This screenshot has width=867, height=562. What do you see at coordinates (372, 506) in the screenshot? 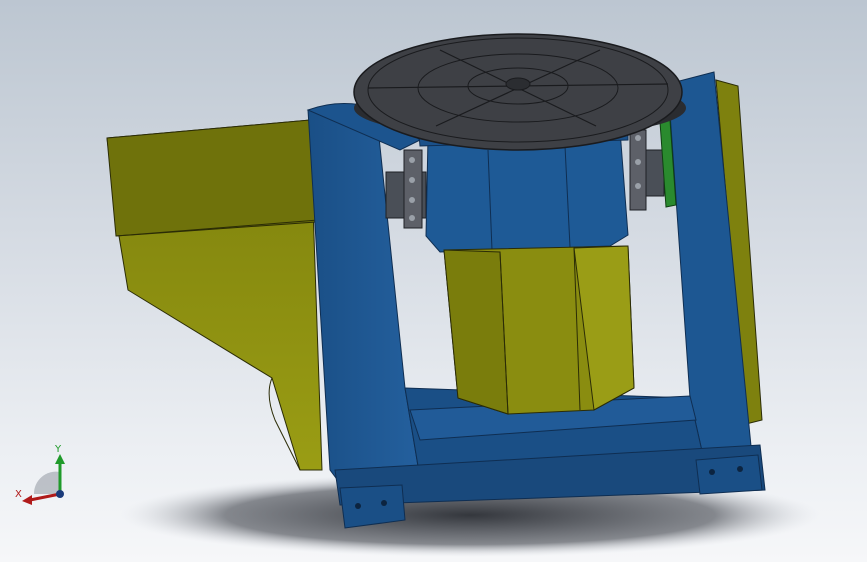
I see `foot-left` at bounding box center [372, 506].